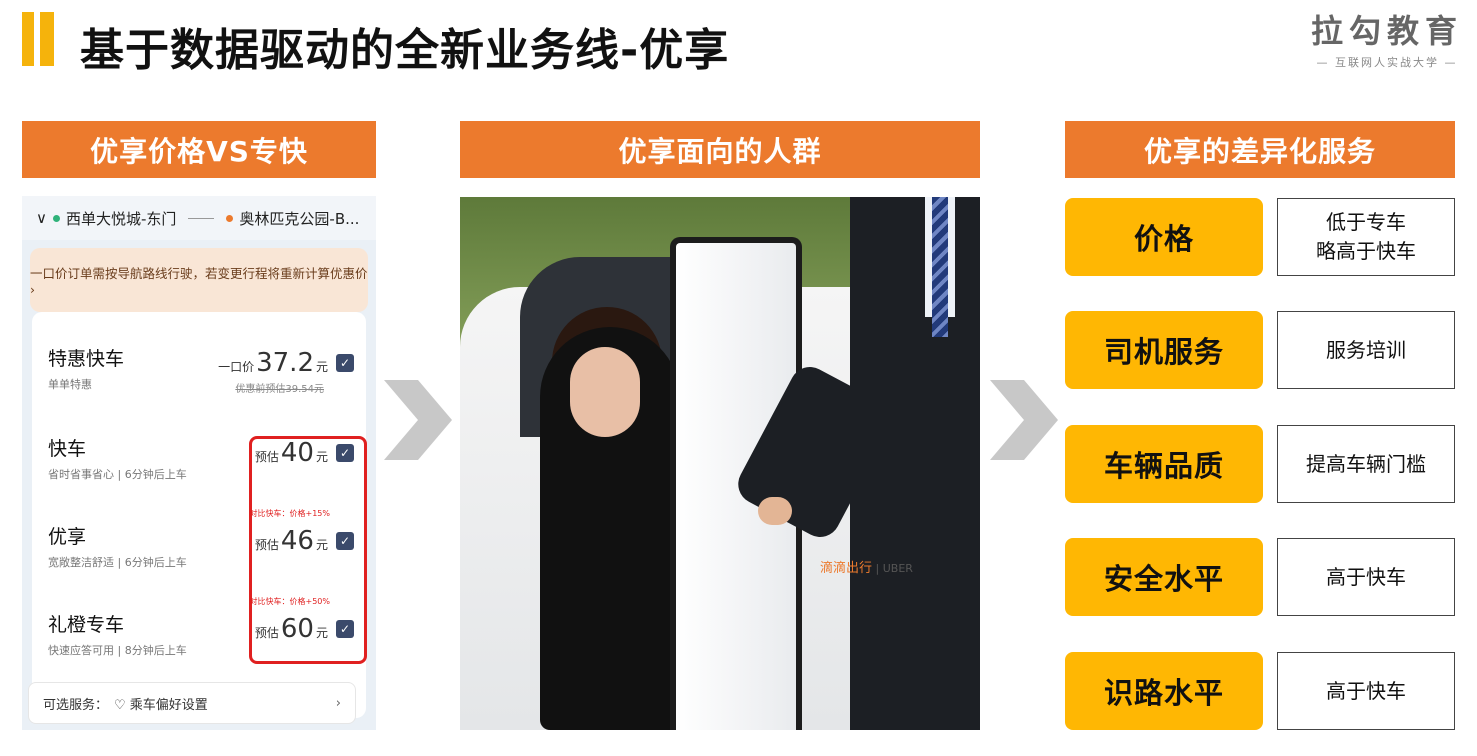  Describe the element at coordinates (1366, 464) in the screenshot. I see `service-value-vehicle: 提高车辆门槛` at that location.